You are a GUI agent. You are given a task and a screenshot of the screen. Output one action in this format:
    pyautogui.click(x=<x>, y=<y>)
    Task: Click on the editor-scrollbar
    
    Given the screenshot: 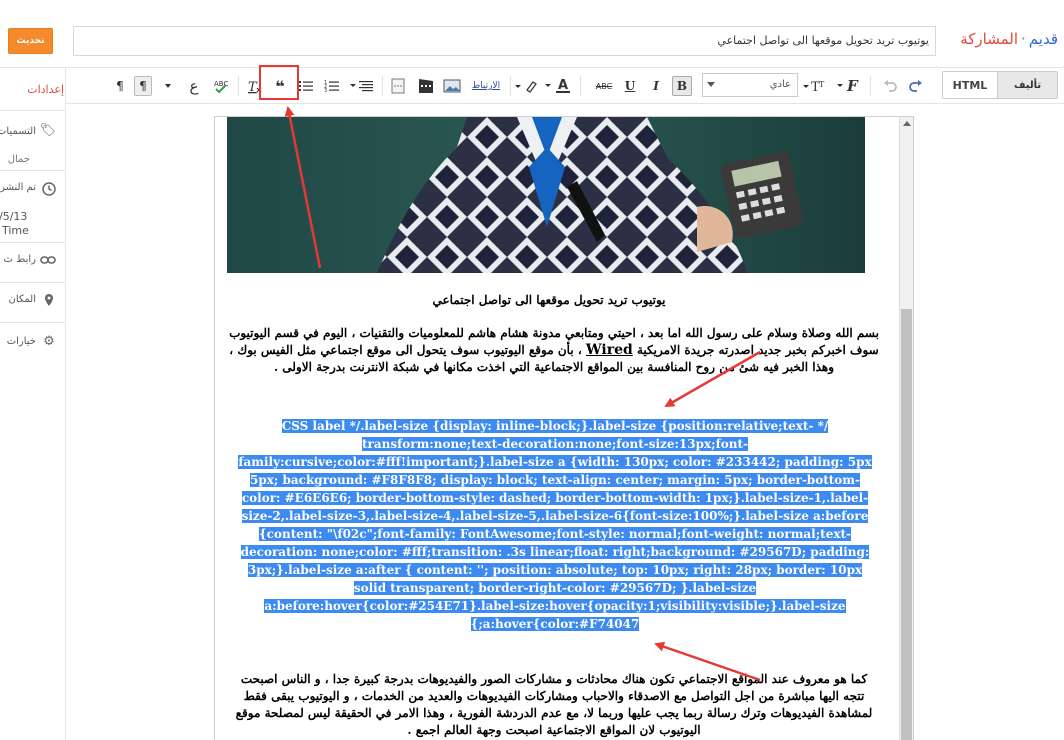 What is the action you would take?
    pyautogui.click(x=906, y=428)
    